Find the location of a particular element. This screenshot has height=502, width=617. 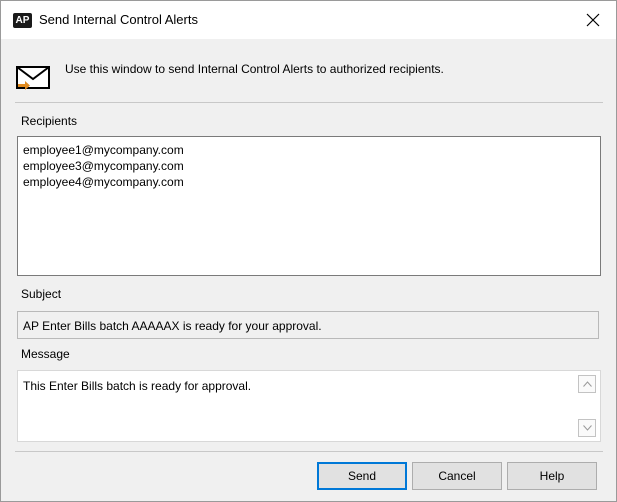

recipient-item: employee4@mycompany.com is located at coordinates (103, 182).